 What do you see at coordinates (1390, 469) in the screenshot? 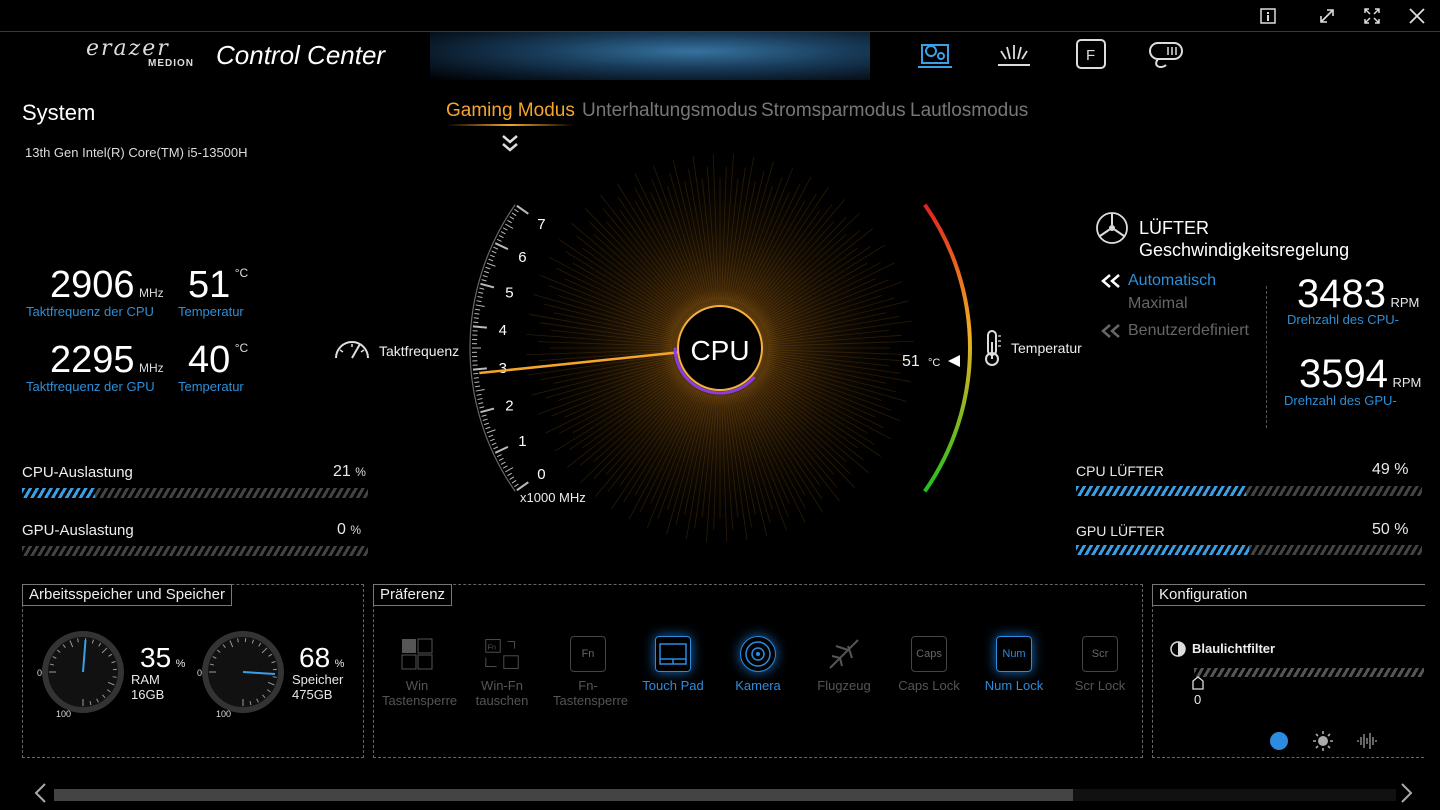
I see `cpu-fan-value: 49 %` at bounding box center [1390, 469].